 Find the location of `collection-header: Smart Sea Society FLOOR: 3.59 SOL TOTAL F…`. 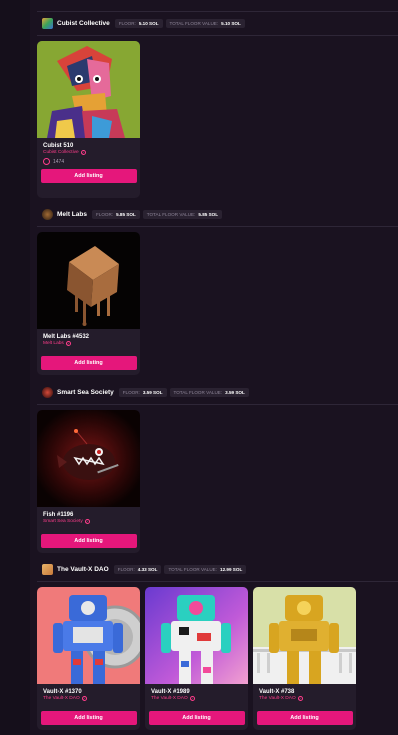

collection-header: Smart Sea Society FLOOR: 3.59 SOL TOTAL F… is located at coordinates (217, 392).